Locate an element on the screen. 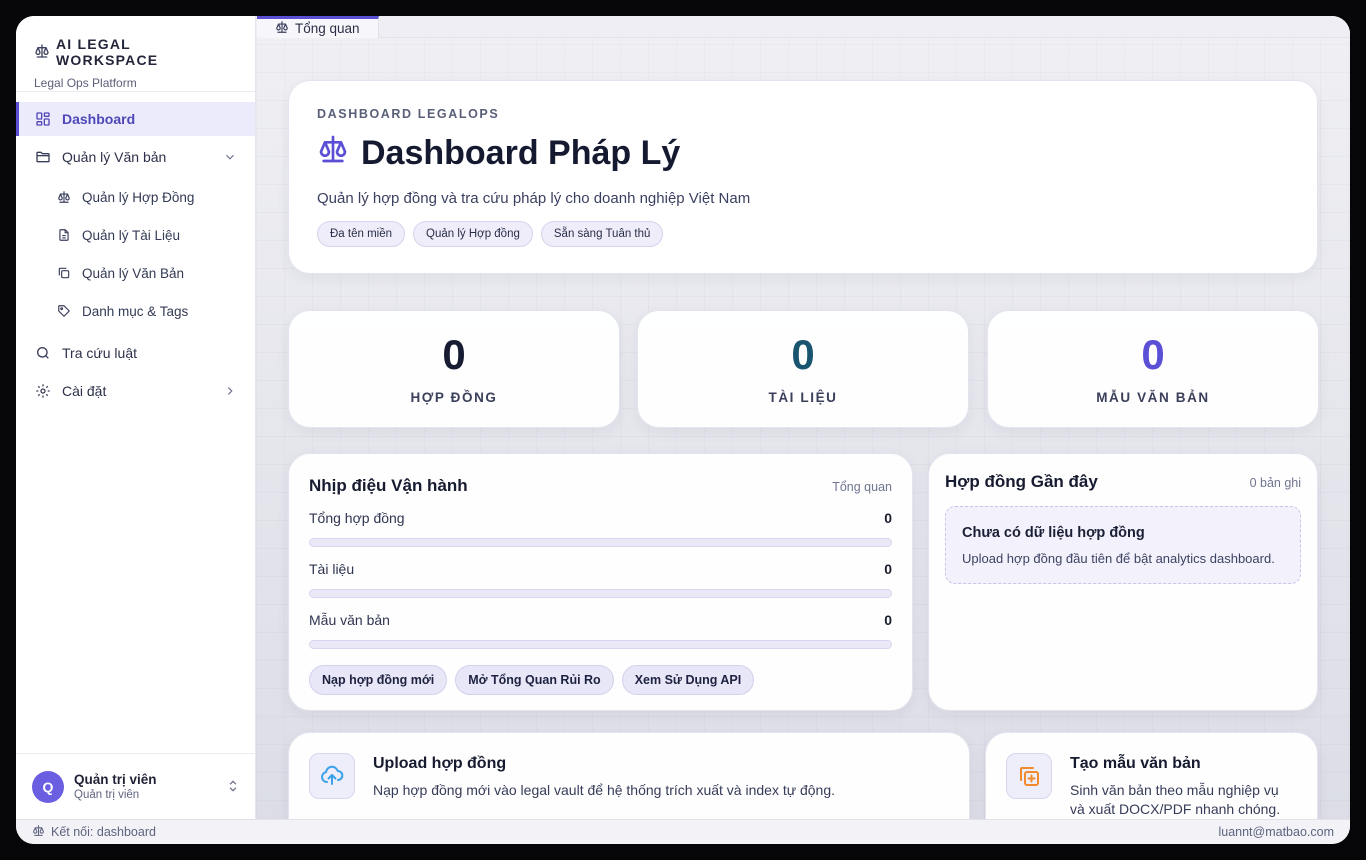 Image resolution: width=1366 pixels, height=860 pixels. folder-icon is located at coordinates (43, 157).